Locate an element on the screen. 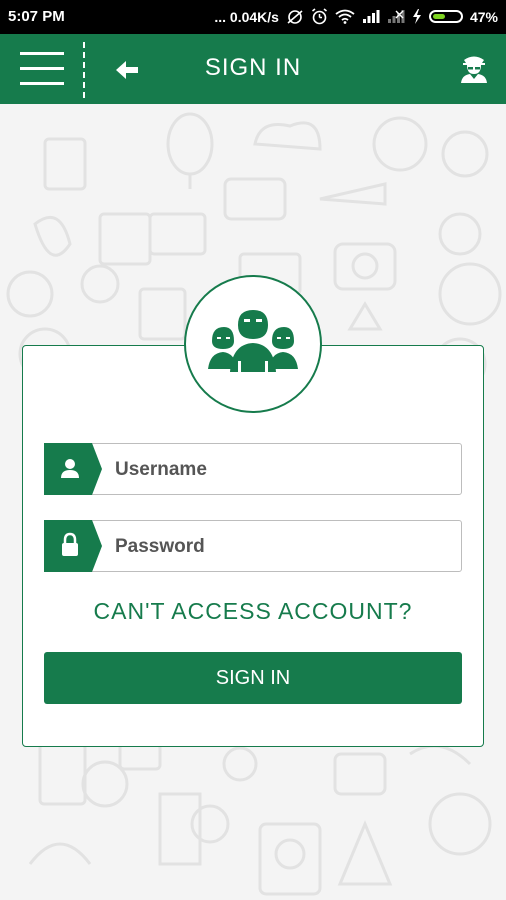 The height and width of the screenshot is (900, 506). battery-fill is located at coordinates (438, 16).